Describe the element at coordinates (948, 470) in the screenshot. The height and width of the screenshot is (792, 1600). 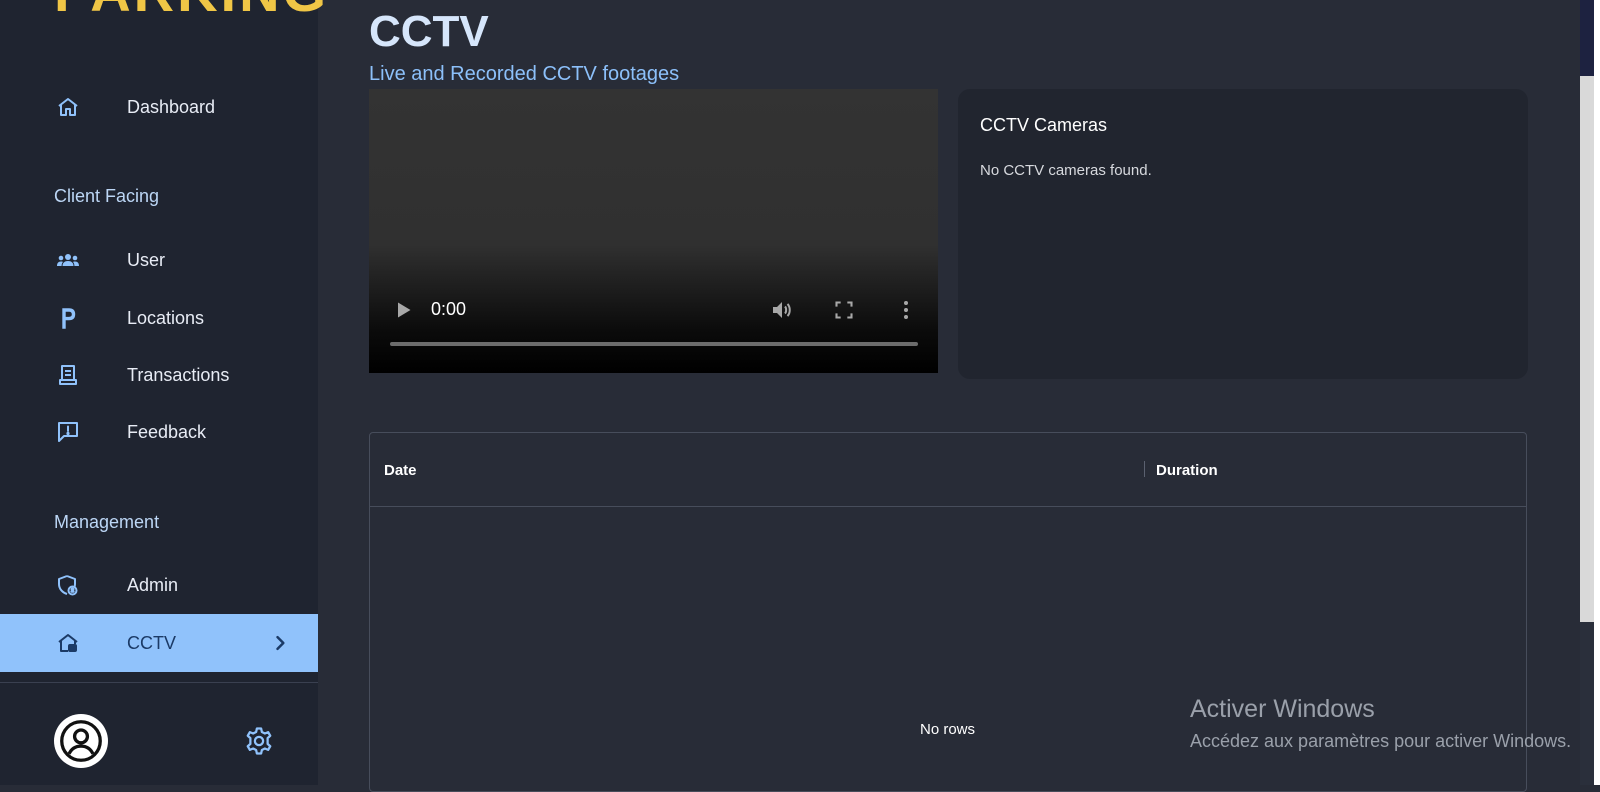
I see `table-header: Date Duration` at that location.